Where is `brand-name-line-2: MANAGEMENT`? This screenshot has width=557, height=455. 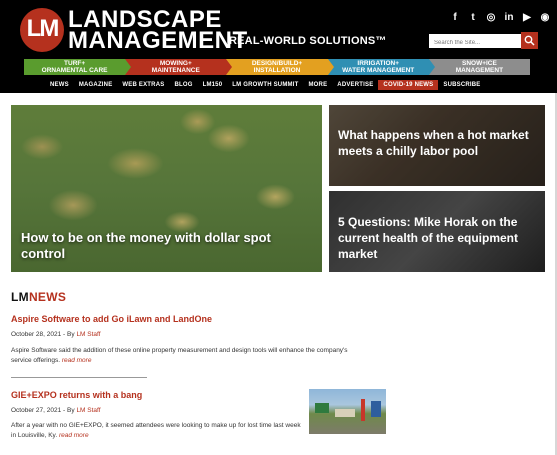 brand-name-line-2: MANAGEMENT is located at coordinates (158, 41).